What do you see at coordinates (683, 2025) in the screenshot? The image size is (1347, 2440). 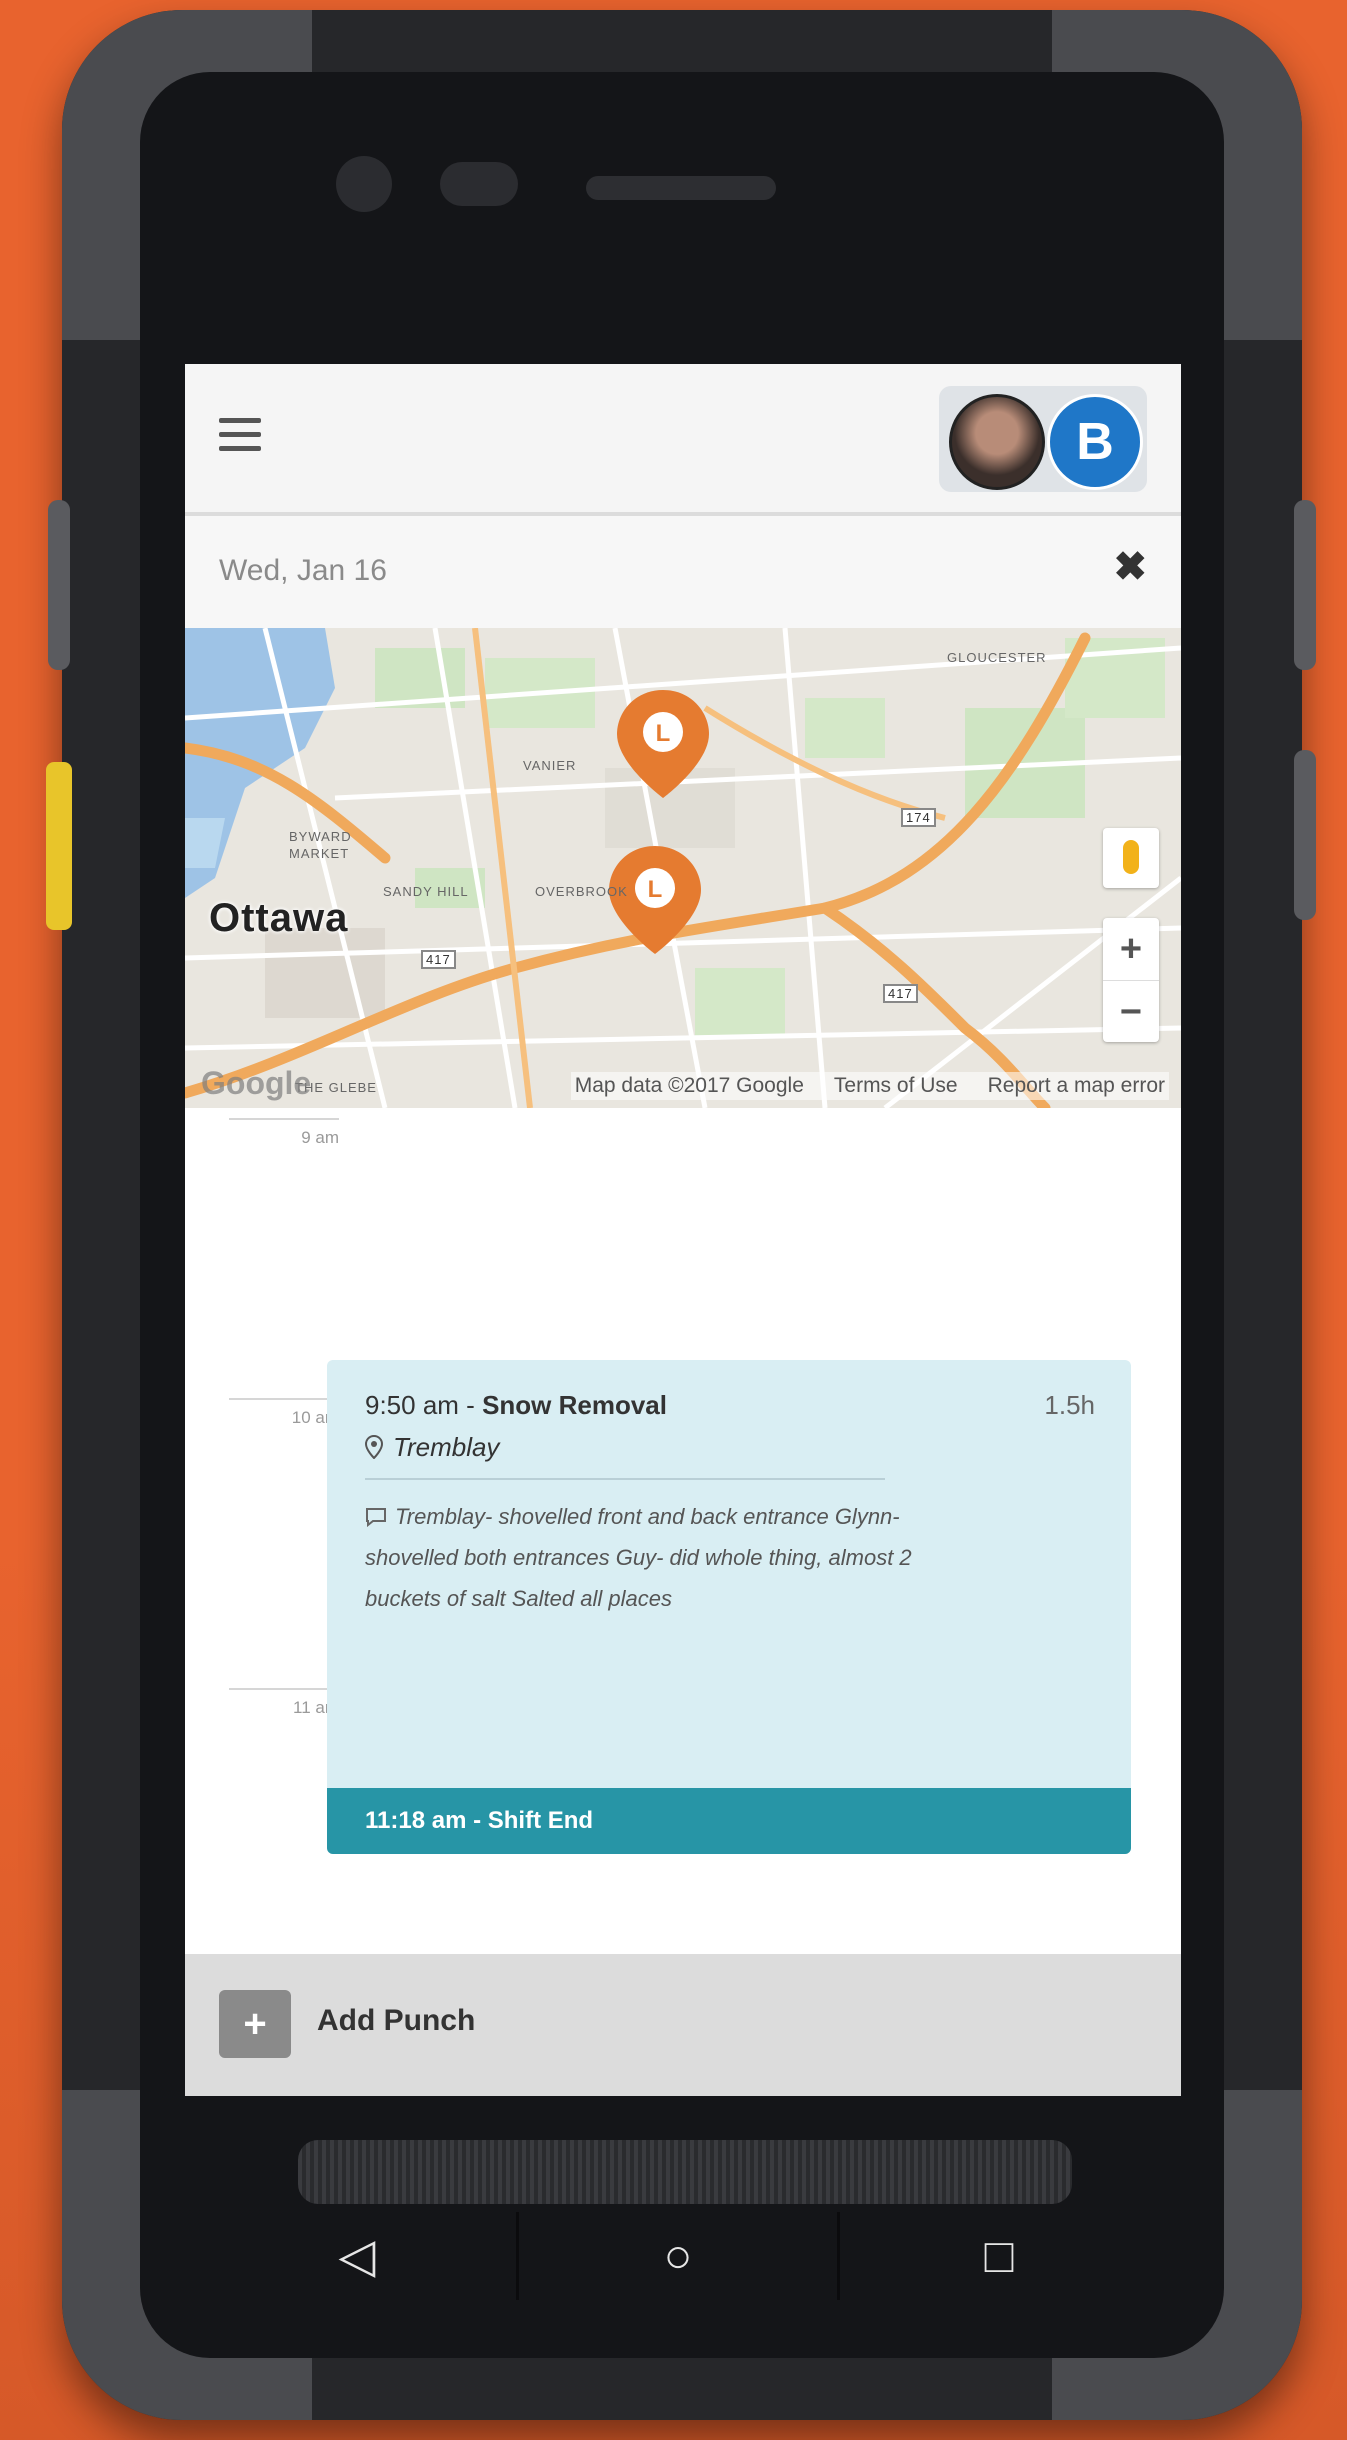 I see `add-punch-bar: + Add Punch` at bounding box center [683, 2025].